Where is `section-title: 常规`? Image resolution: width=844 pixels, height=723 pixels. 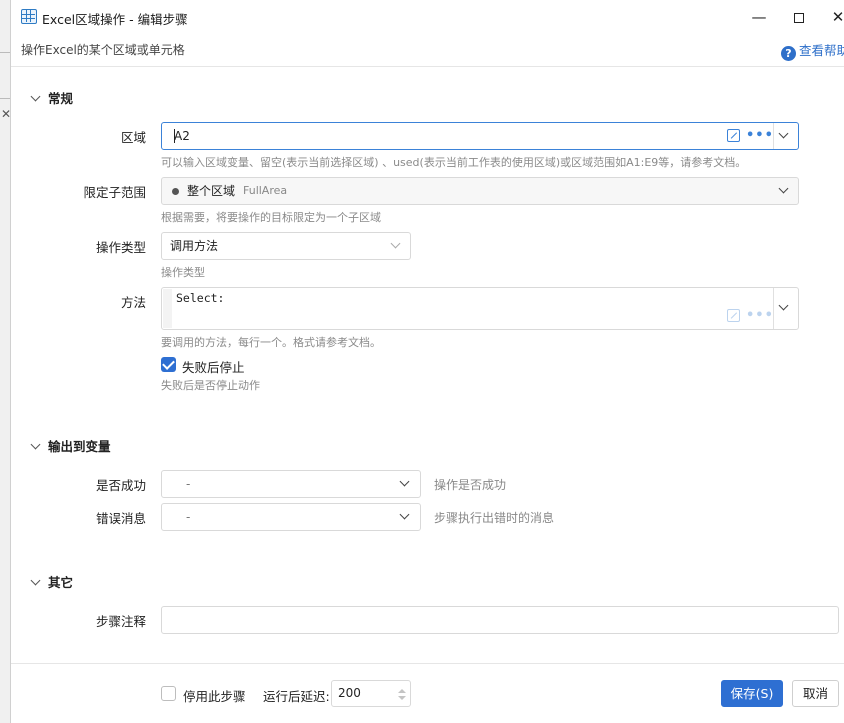 section-title: 常规 is located at coordinates (61, 98).